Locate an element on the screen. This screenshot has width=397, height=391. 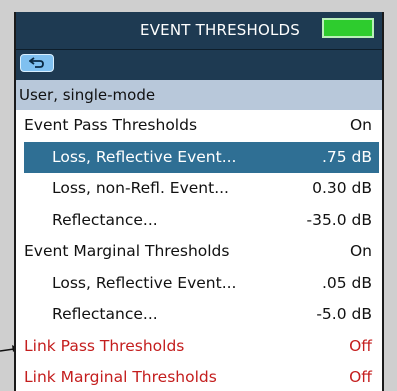
row-label: Event Pass Thresholds is located at coordinates (111, 125).